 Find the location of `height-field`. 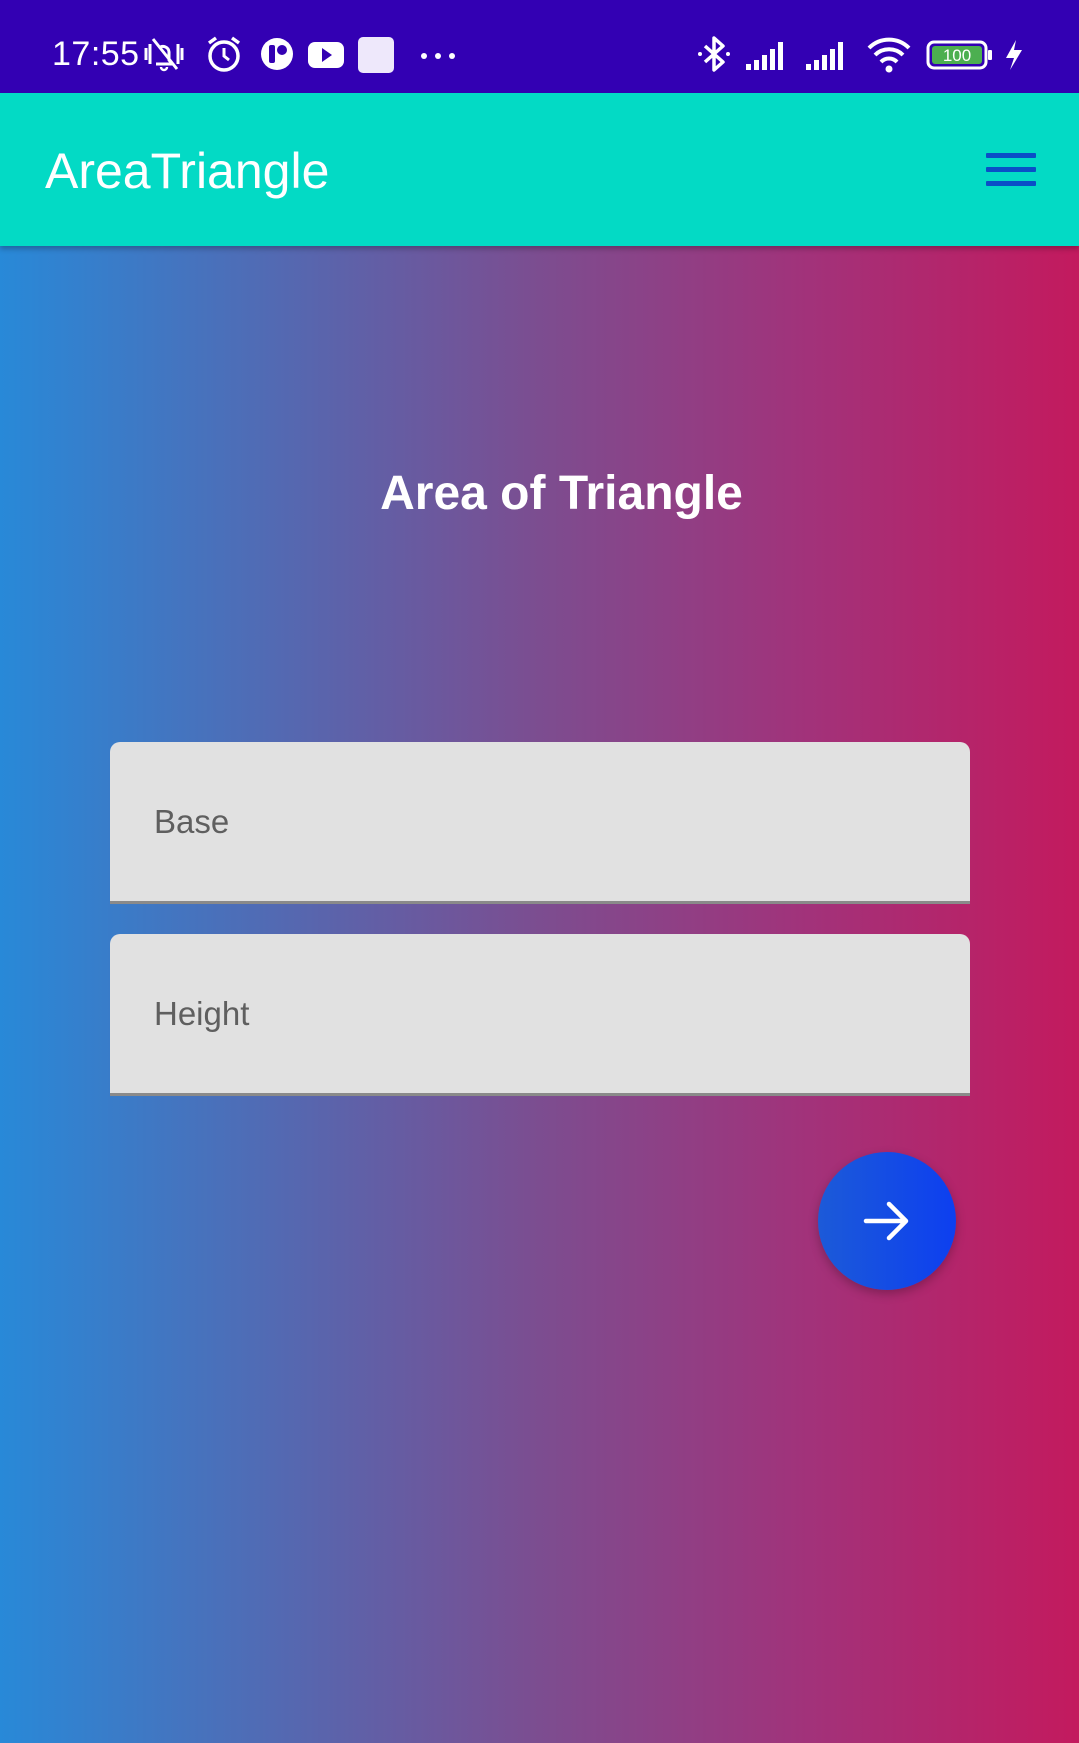

height-field is located at coordinates (540, 1015).